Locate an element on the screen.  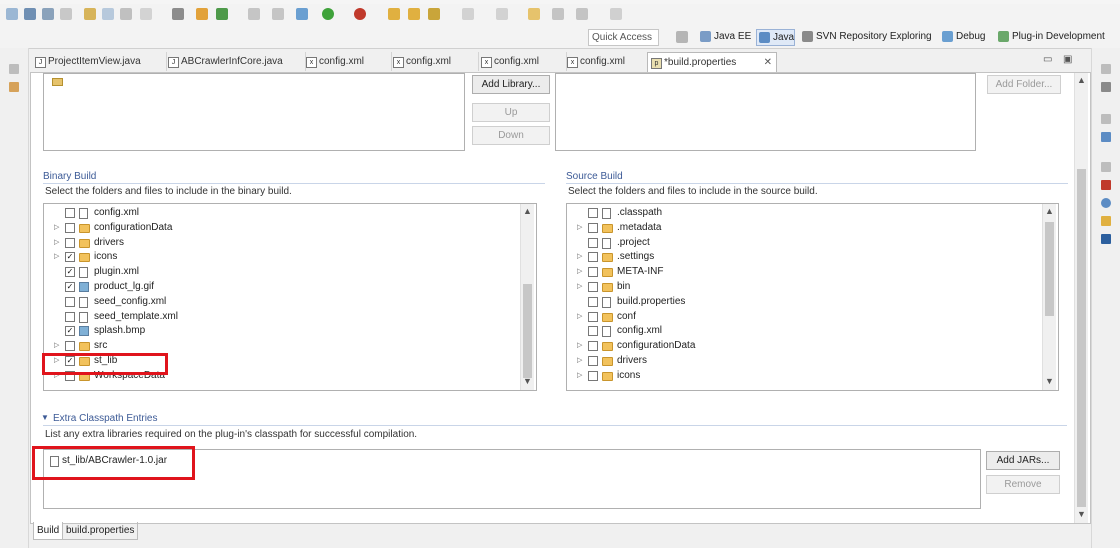
forward-icon is located at coordinates (558, 14).